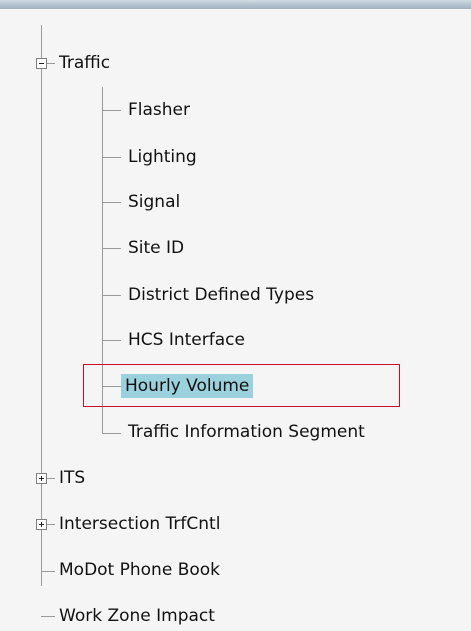 The image size is (471, 631). Describe the element at coordinates (159, 110) in the screenshot. I see `tree-node-flasher: Flasher` at that location.